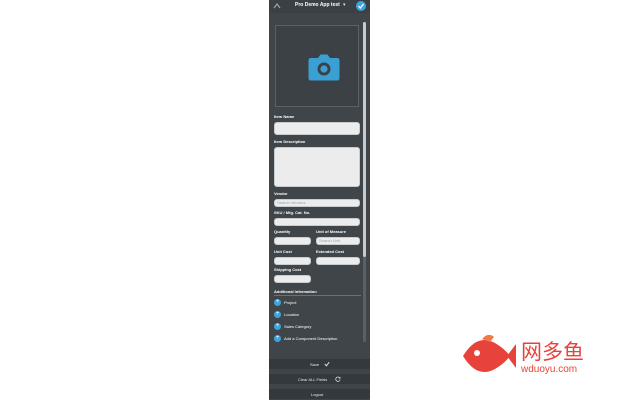 The width and height of the screenshot is (640, 400). I want to click on add-component-description-button: + Add a Component Description, so click(316, 339).